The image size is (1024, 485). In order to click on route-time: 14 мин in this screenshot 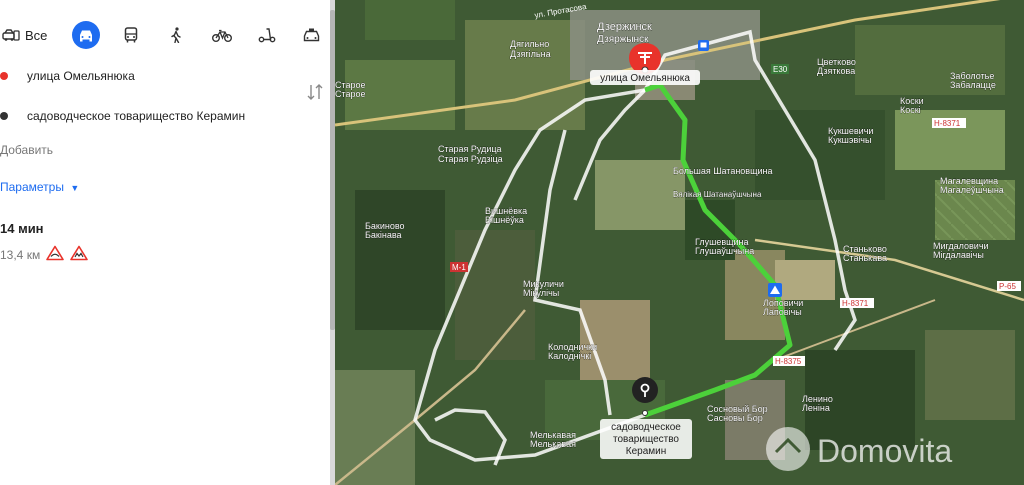, I will do `click(22, 228)`.